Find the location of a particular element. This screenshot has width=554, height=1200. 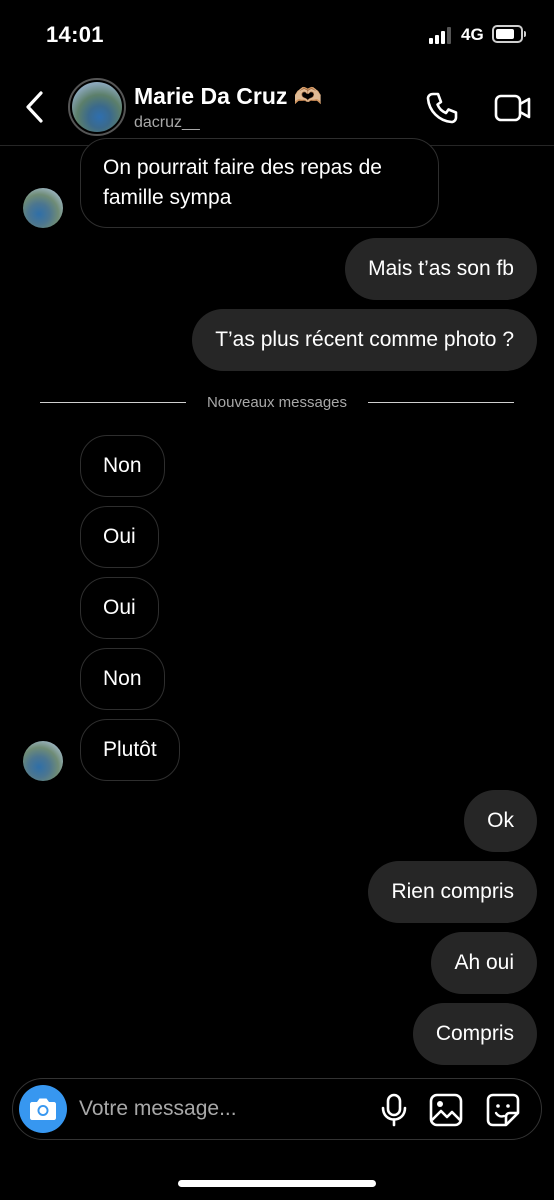

camera-button is located at coordinates (43, 1109).